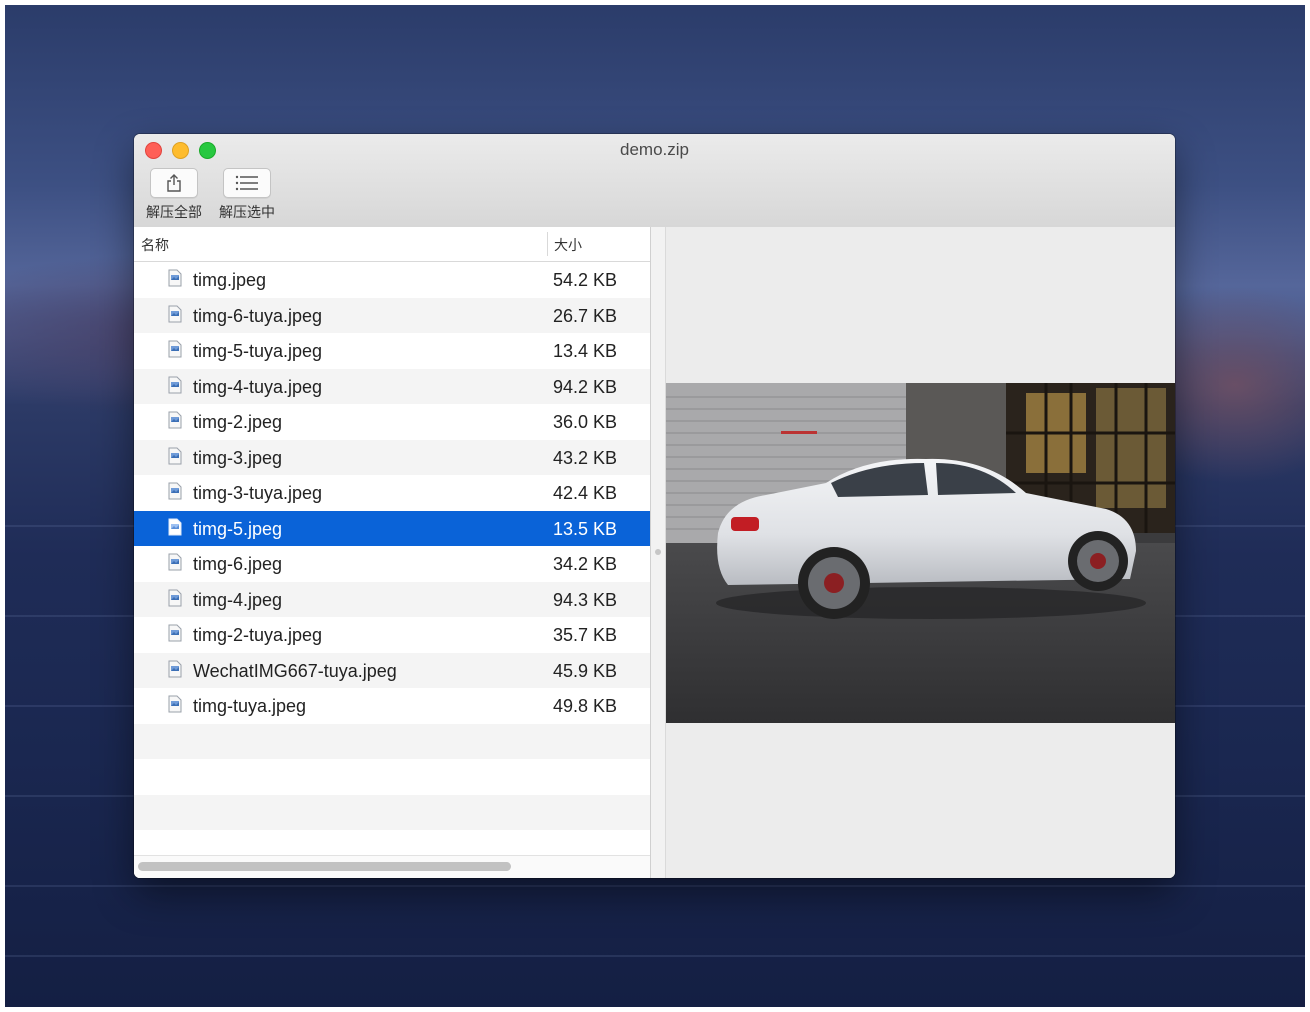 This screenshot has height=1012, width=1310. I want to click on extract-selected-icon-button, so click(247, 183).